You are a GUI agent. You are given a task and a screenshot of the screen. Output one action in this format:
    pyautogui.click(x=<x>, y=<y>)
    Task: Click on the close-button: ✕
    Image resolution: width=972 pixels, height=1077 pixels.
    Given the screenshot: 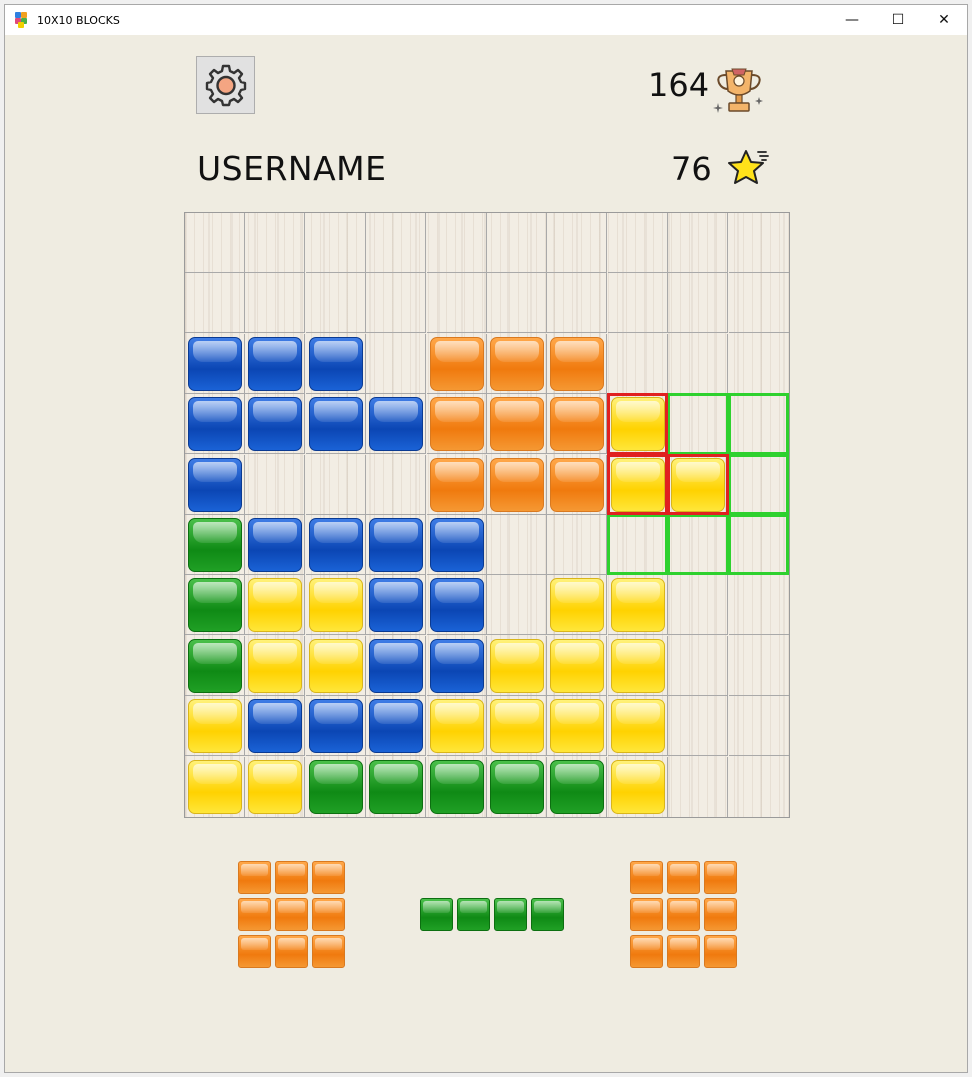 What is the action you would take?
    pyautogui.click(x=944, y=20)
    